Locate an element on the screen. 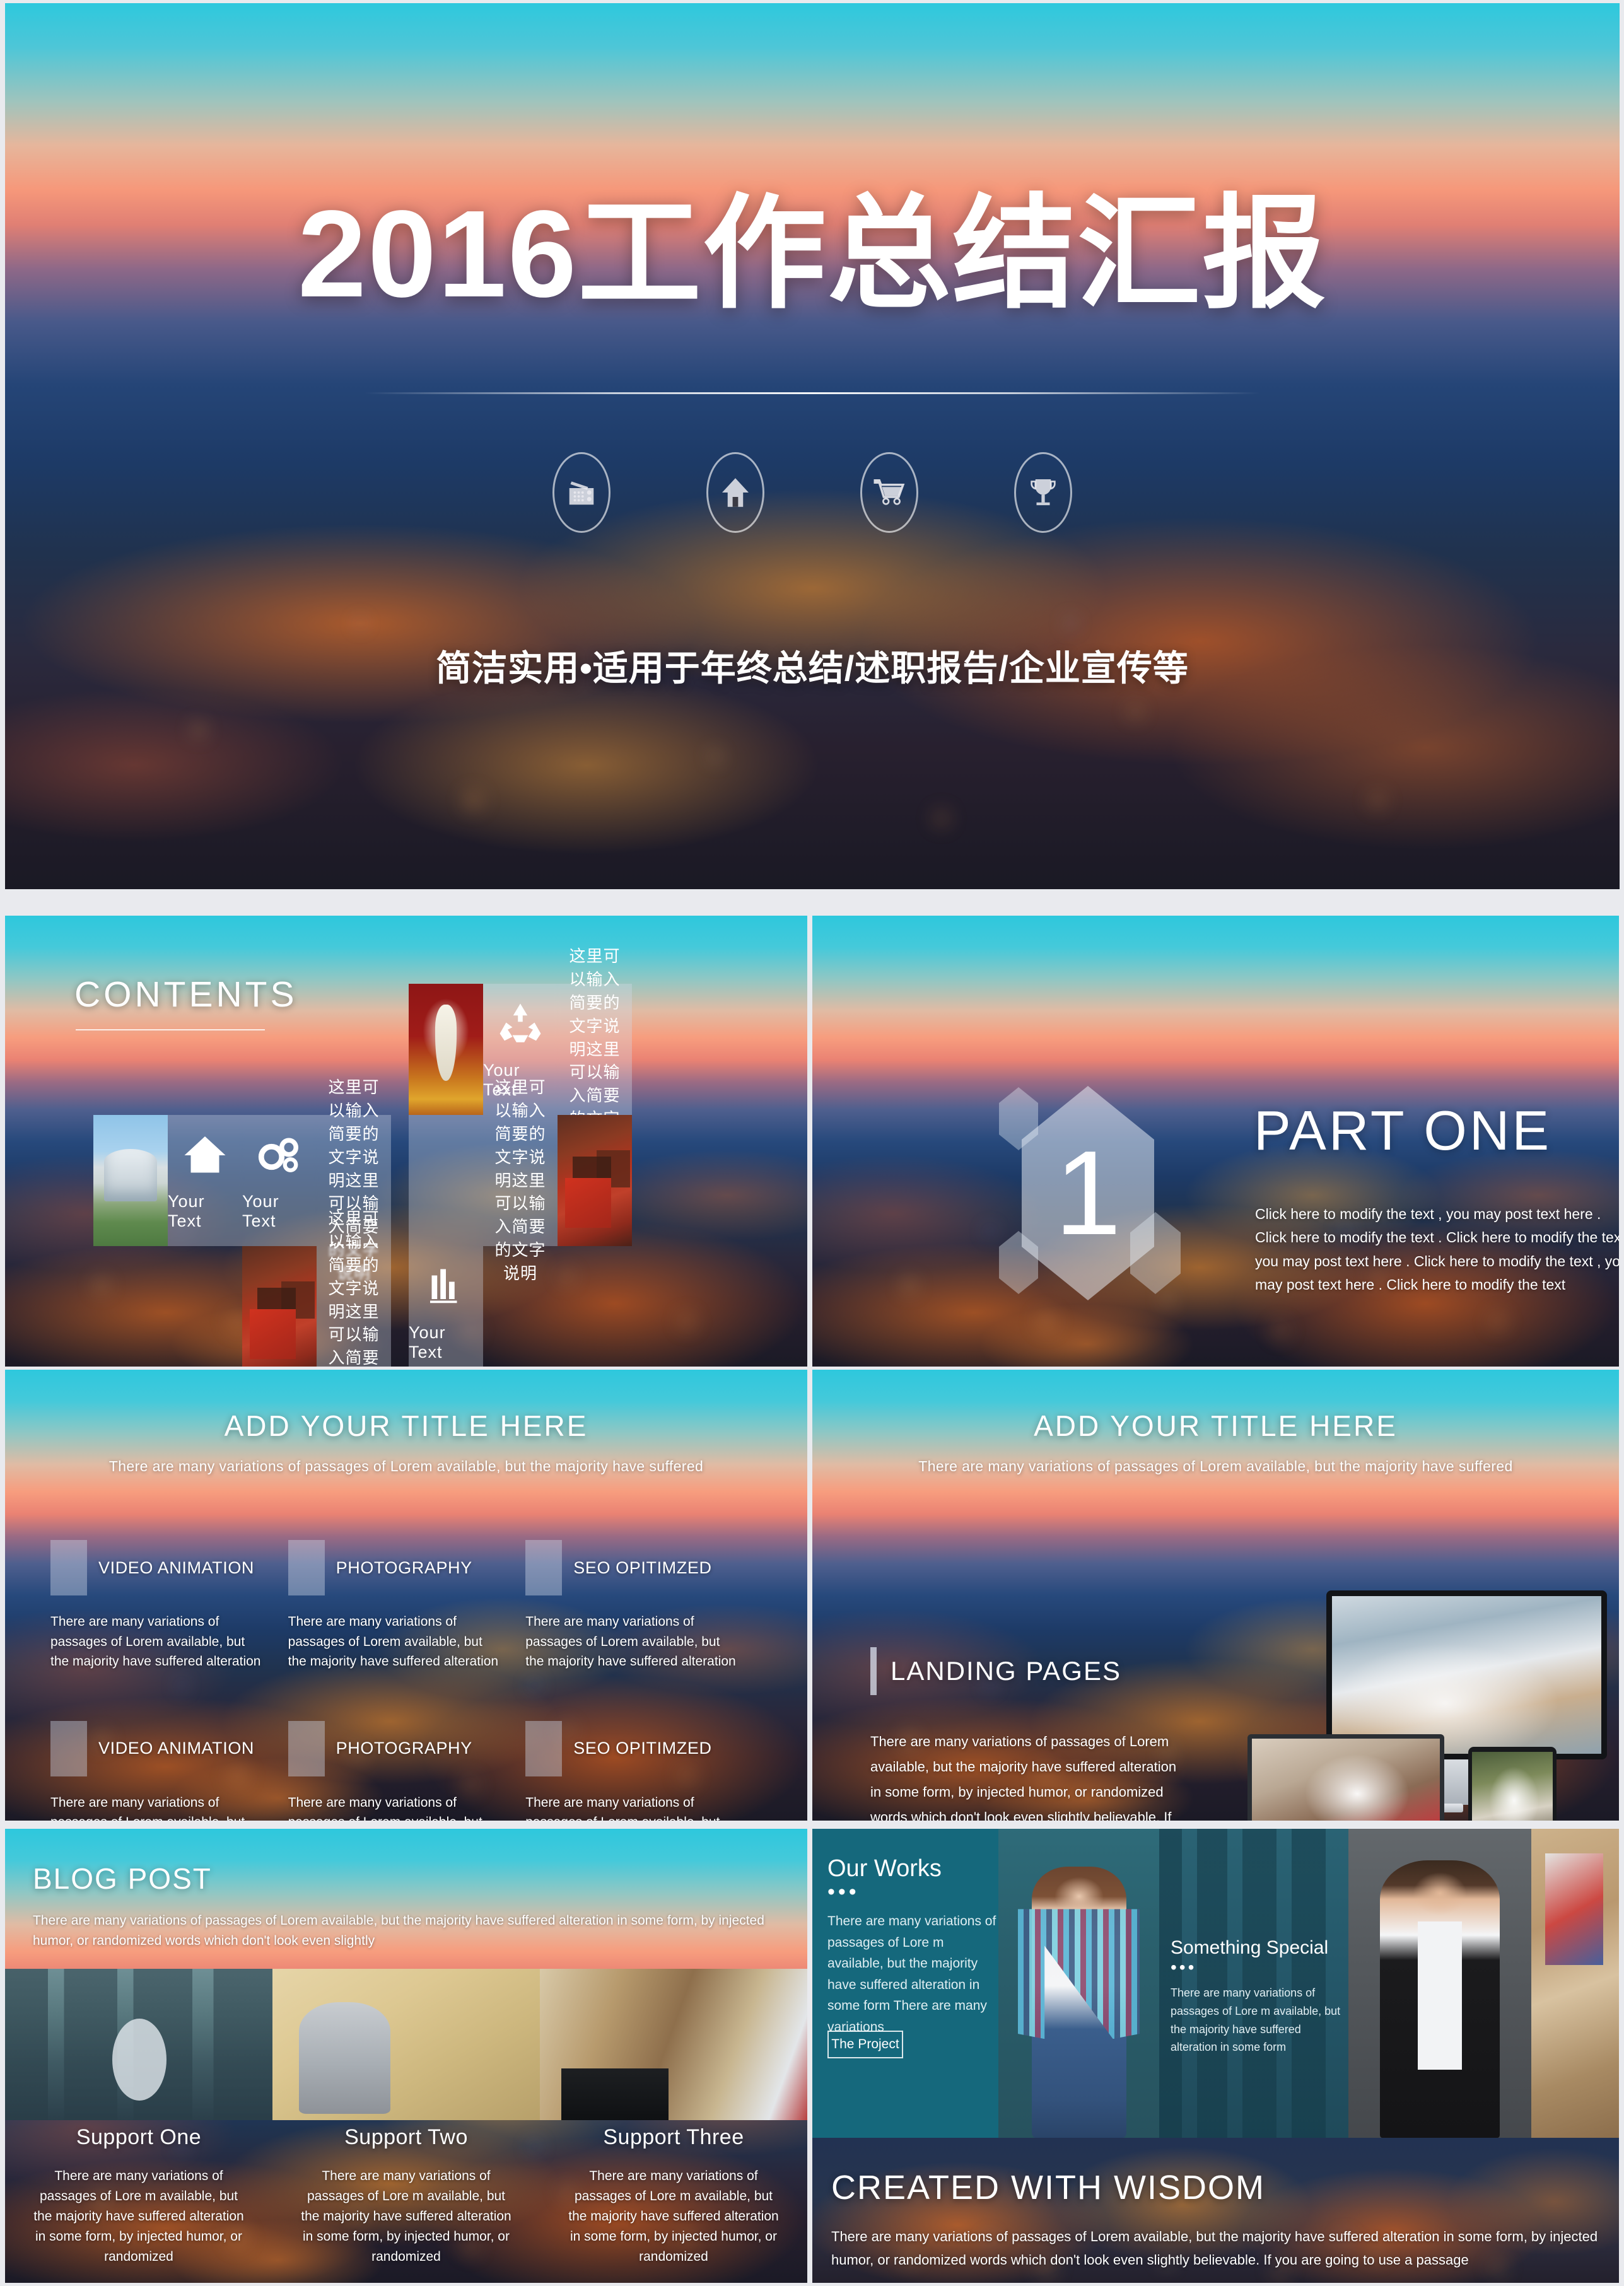  tile-text-4: 这里可以输入简要的文字说明这里可以输入简要的文字说明 is located at coordinates (521, 1180).